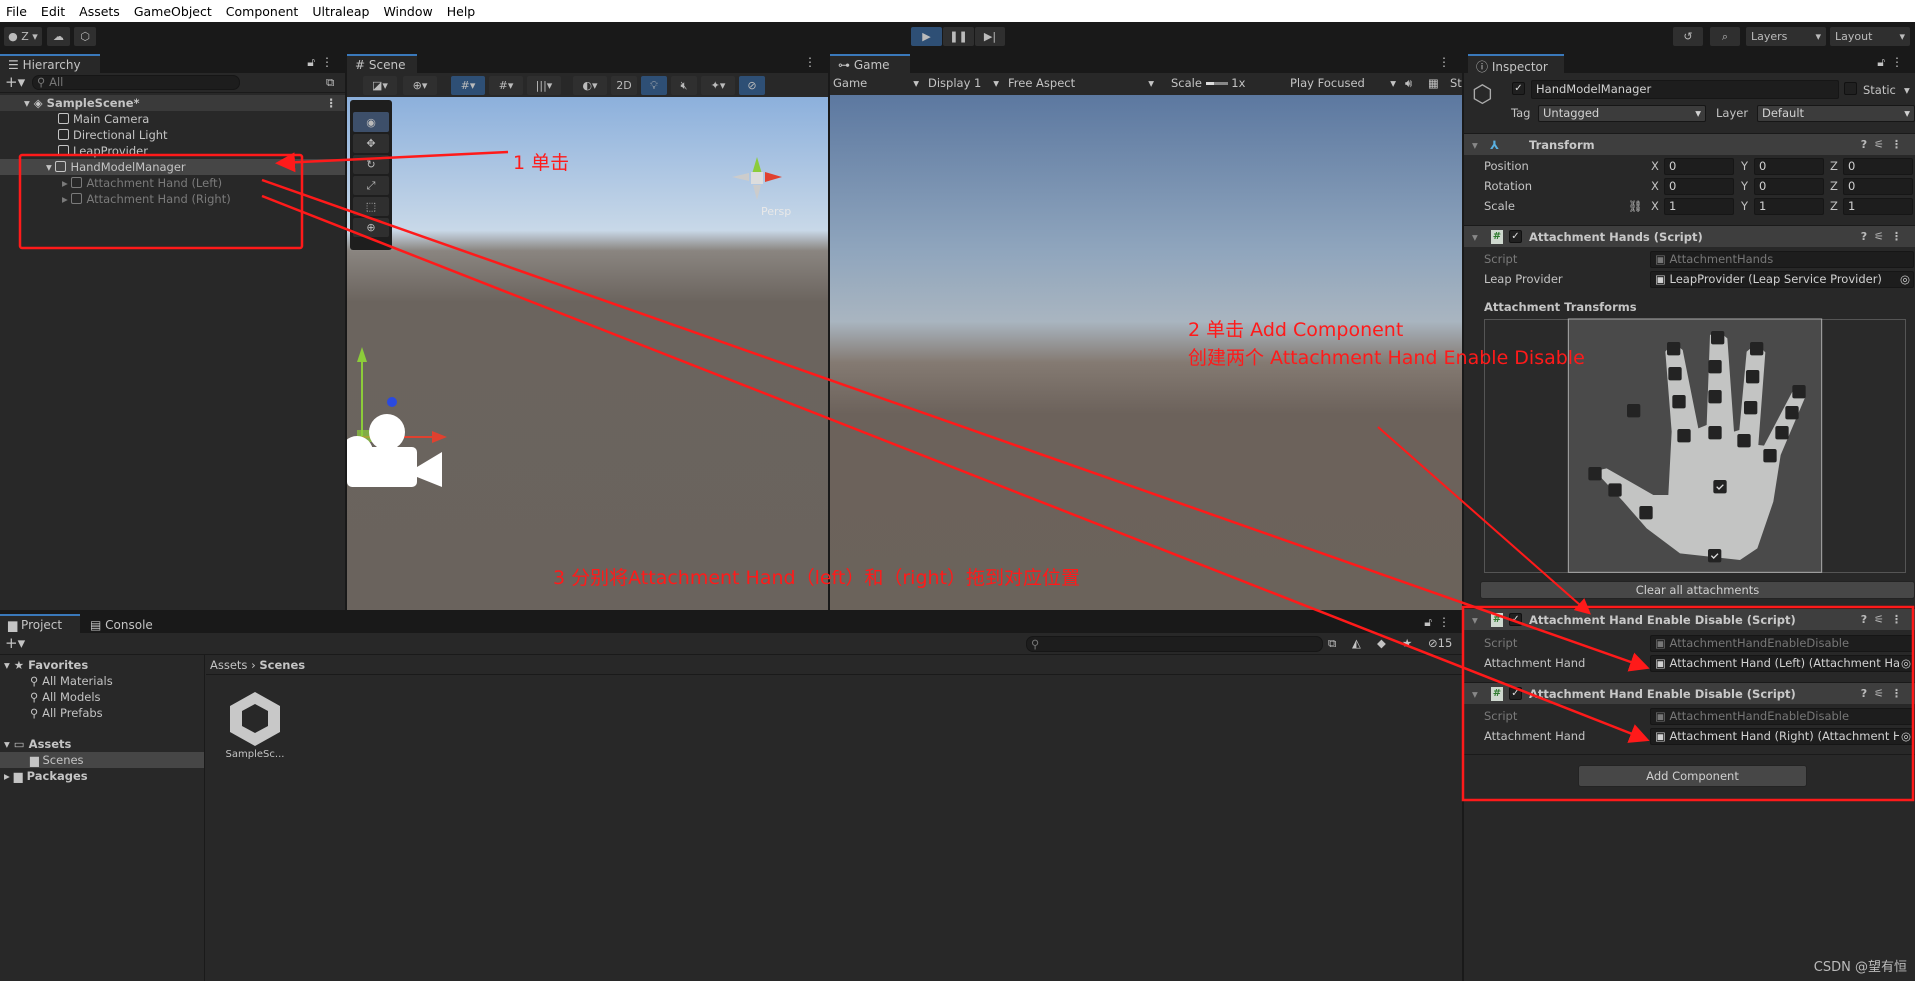 This screenshot has height=981, width=1915. I want to click on scene-gizmo, so click(757, 177).